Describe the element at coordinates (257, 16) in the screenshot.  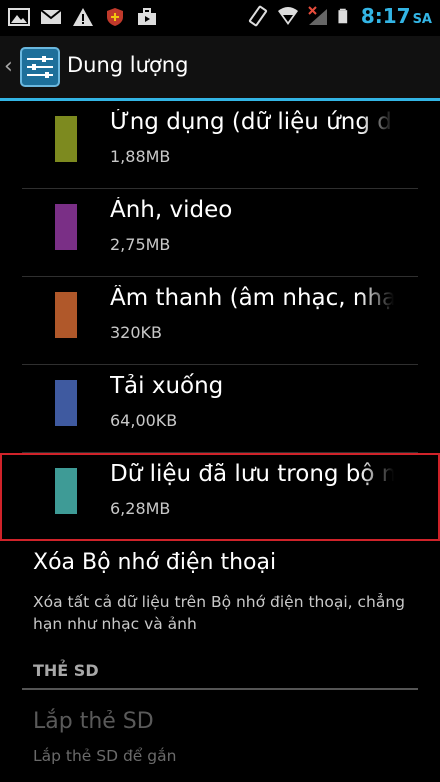
I see `rotate-icon` at that location.